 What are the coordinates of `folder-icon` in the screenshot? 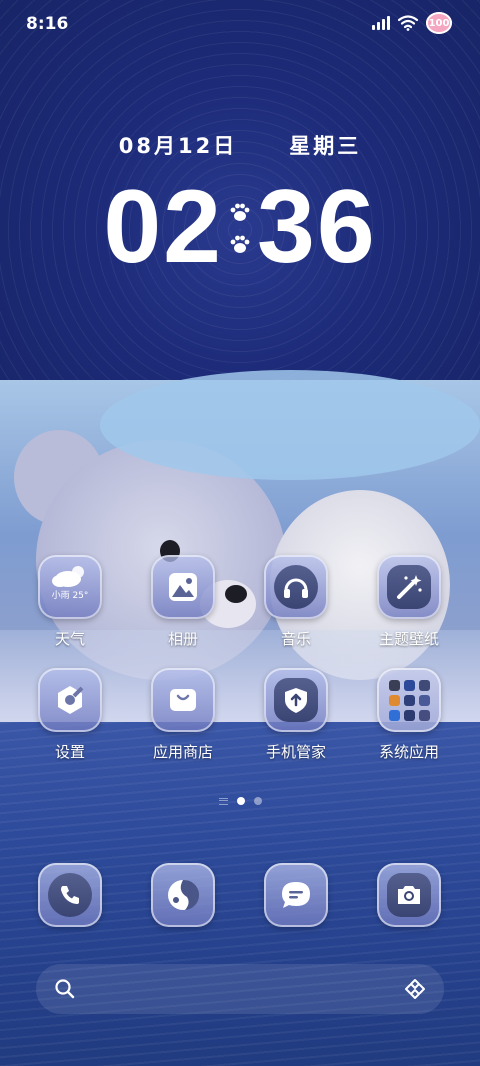 It's located at (409, 700).